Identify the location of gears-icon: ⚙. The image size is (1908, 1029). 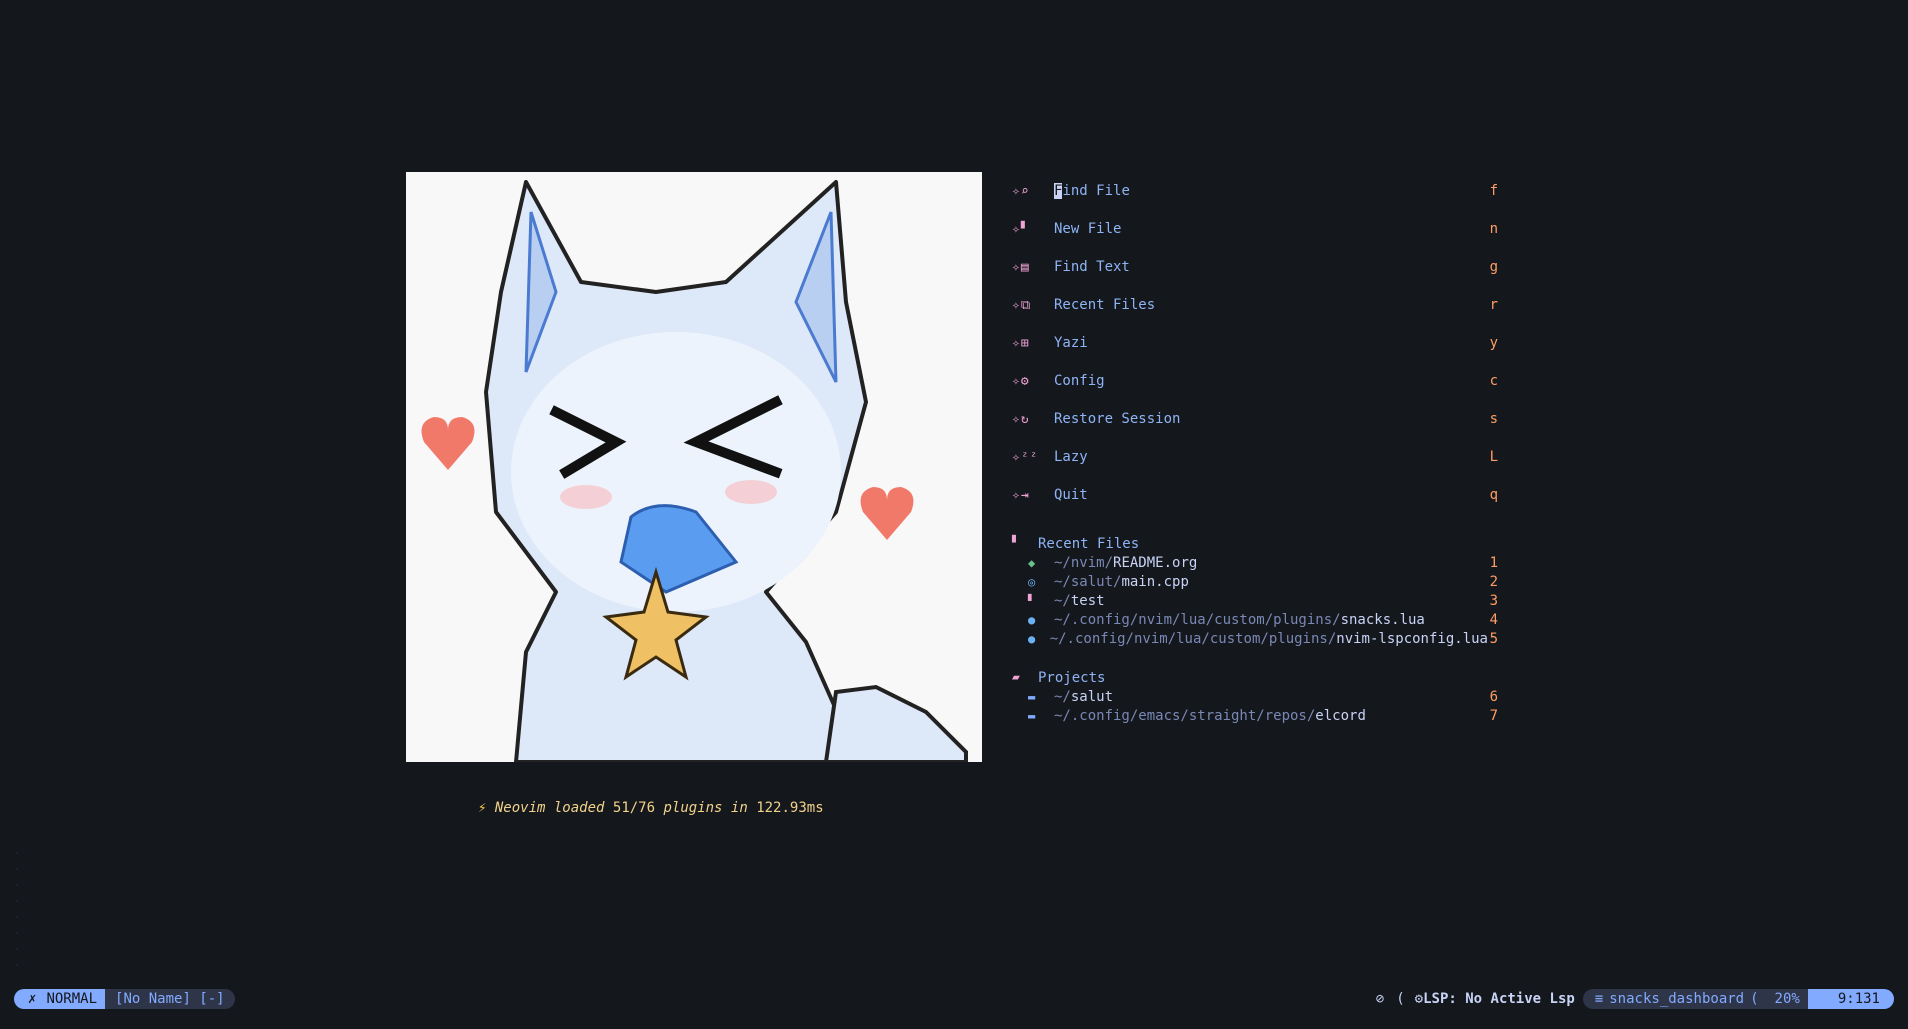
(1419, 999).